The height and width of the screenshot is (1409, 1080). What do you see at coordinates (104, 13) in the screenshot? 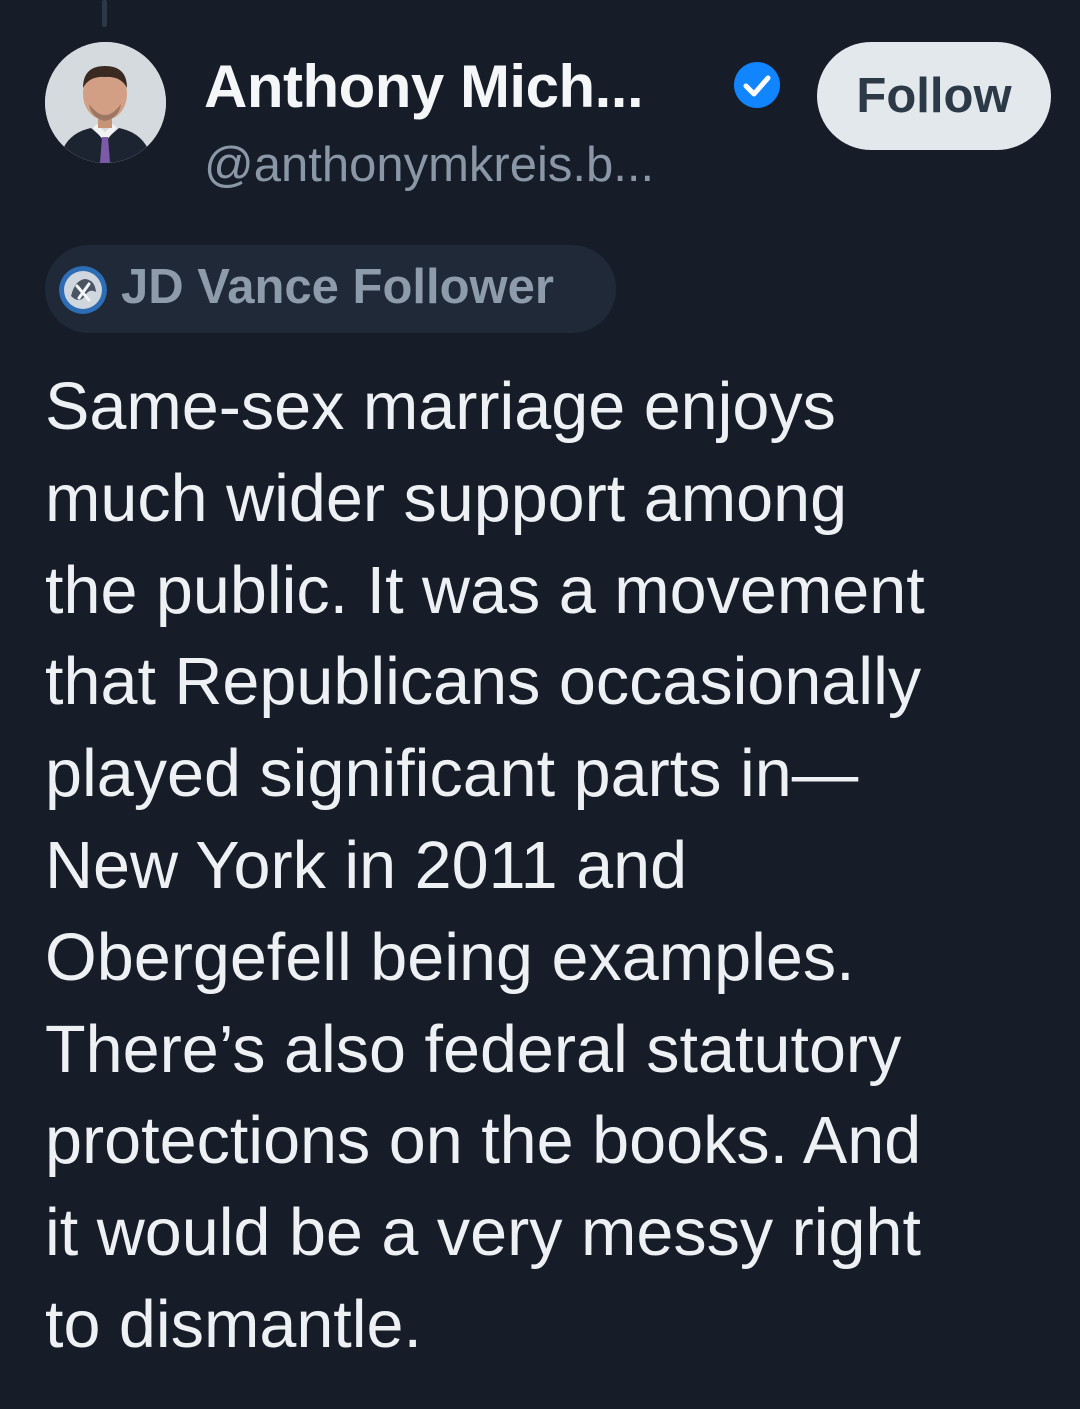
I see `thread-connector-line` at bounding box center [104, 13].